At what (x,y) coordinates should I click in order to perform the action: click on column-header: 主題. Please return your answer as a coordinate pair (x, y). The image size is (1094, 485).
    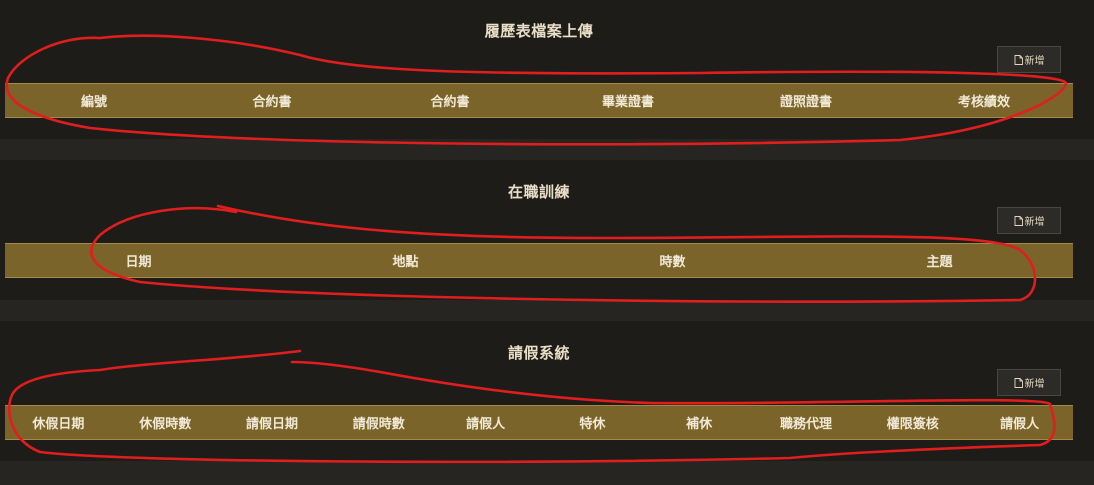
    Looking at the image, I should click on (939, 260).